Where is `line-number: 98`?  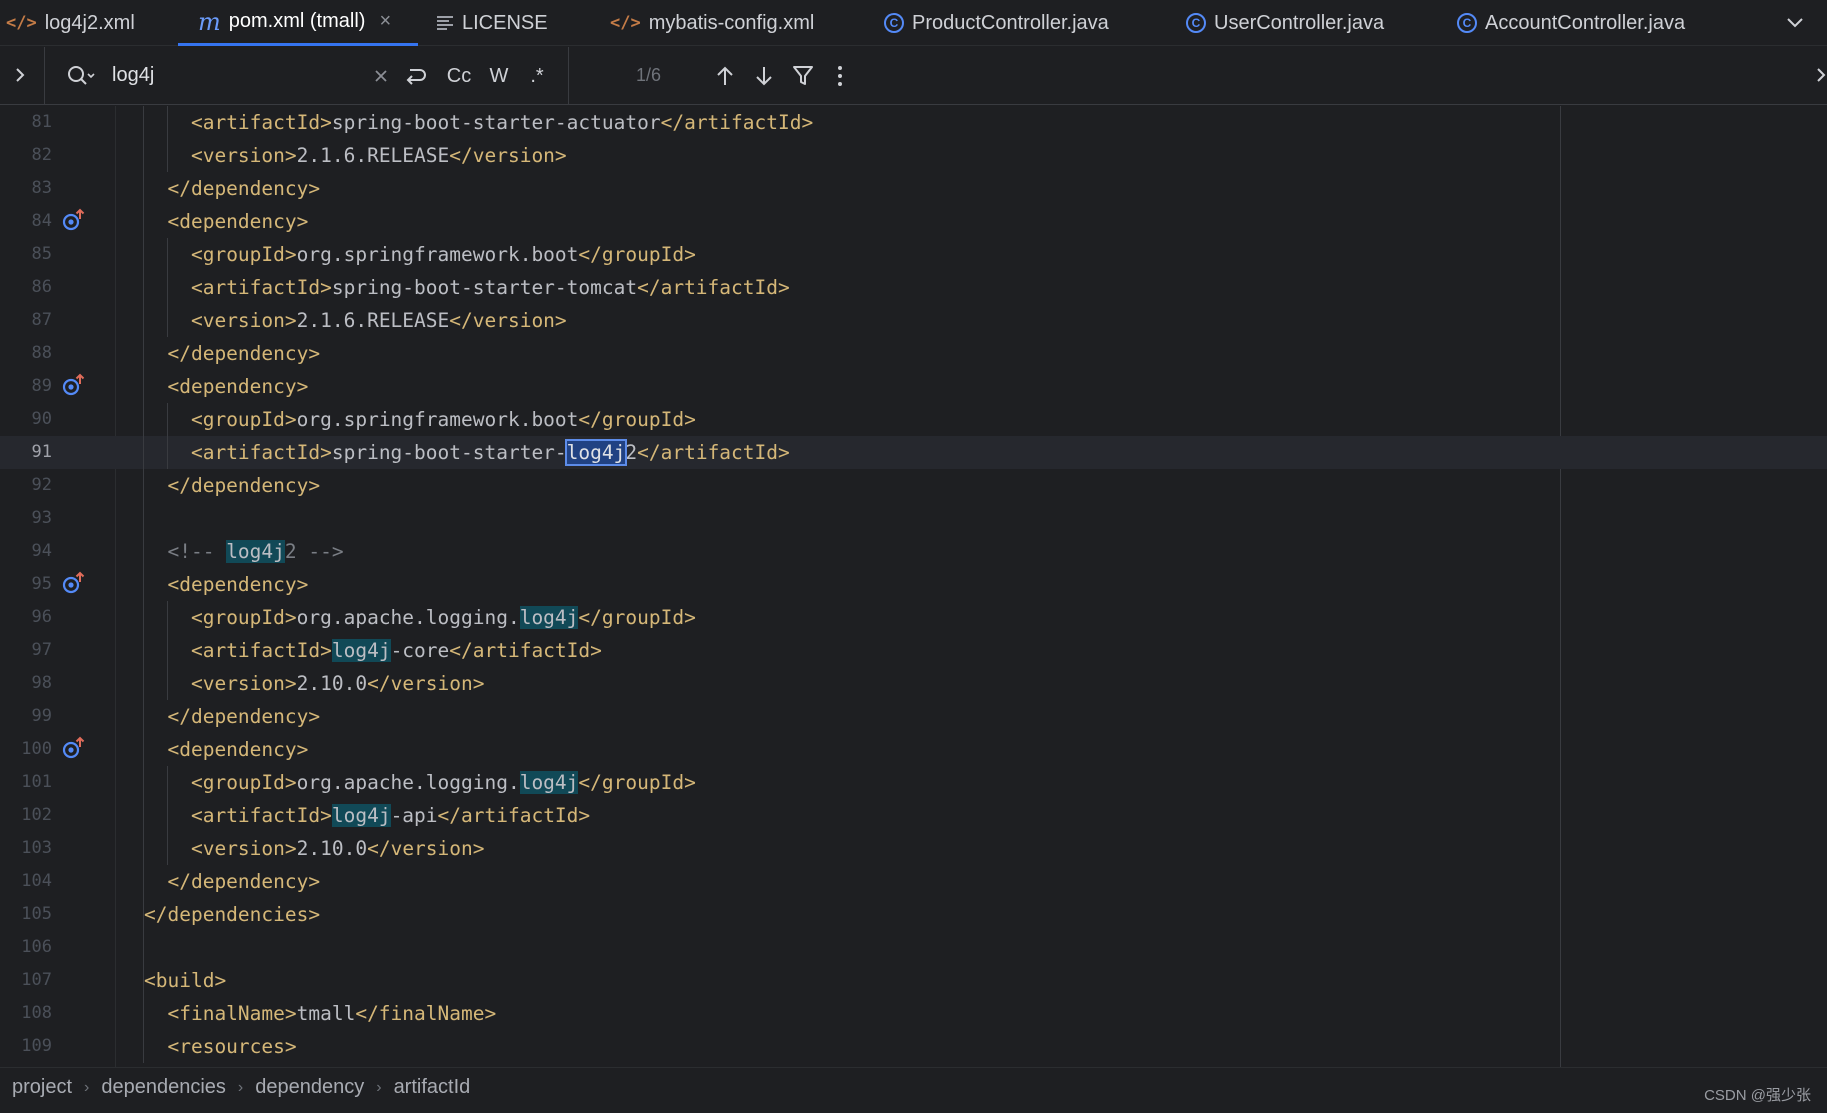
line-number: 98 is located at coordinates (26, 683).